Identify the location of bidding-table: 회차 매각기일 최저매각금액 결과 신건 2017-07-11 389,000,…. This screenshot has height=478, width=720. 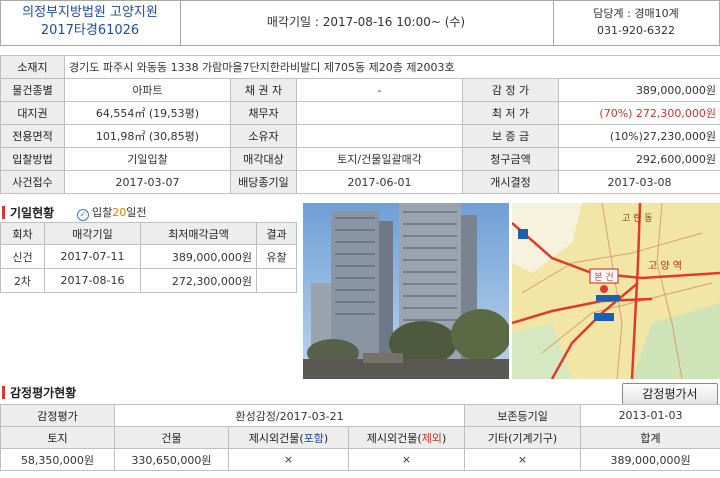
(148, 257).